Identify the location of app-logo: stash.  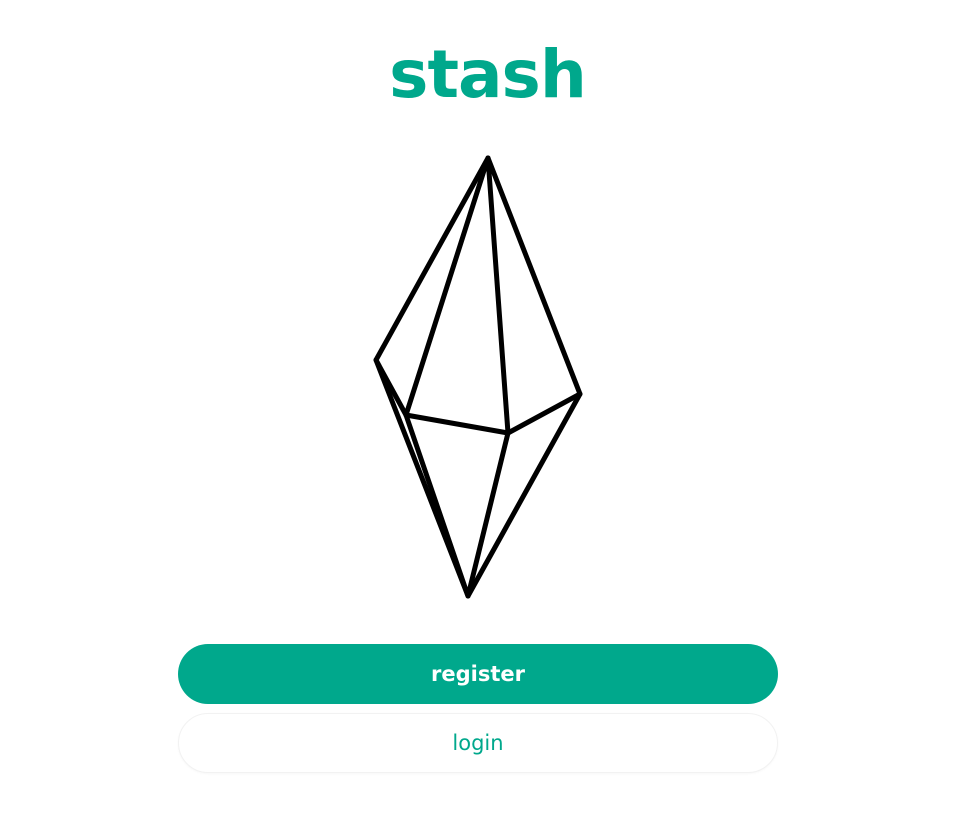
(488, 74).